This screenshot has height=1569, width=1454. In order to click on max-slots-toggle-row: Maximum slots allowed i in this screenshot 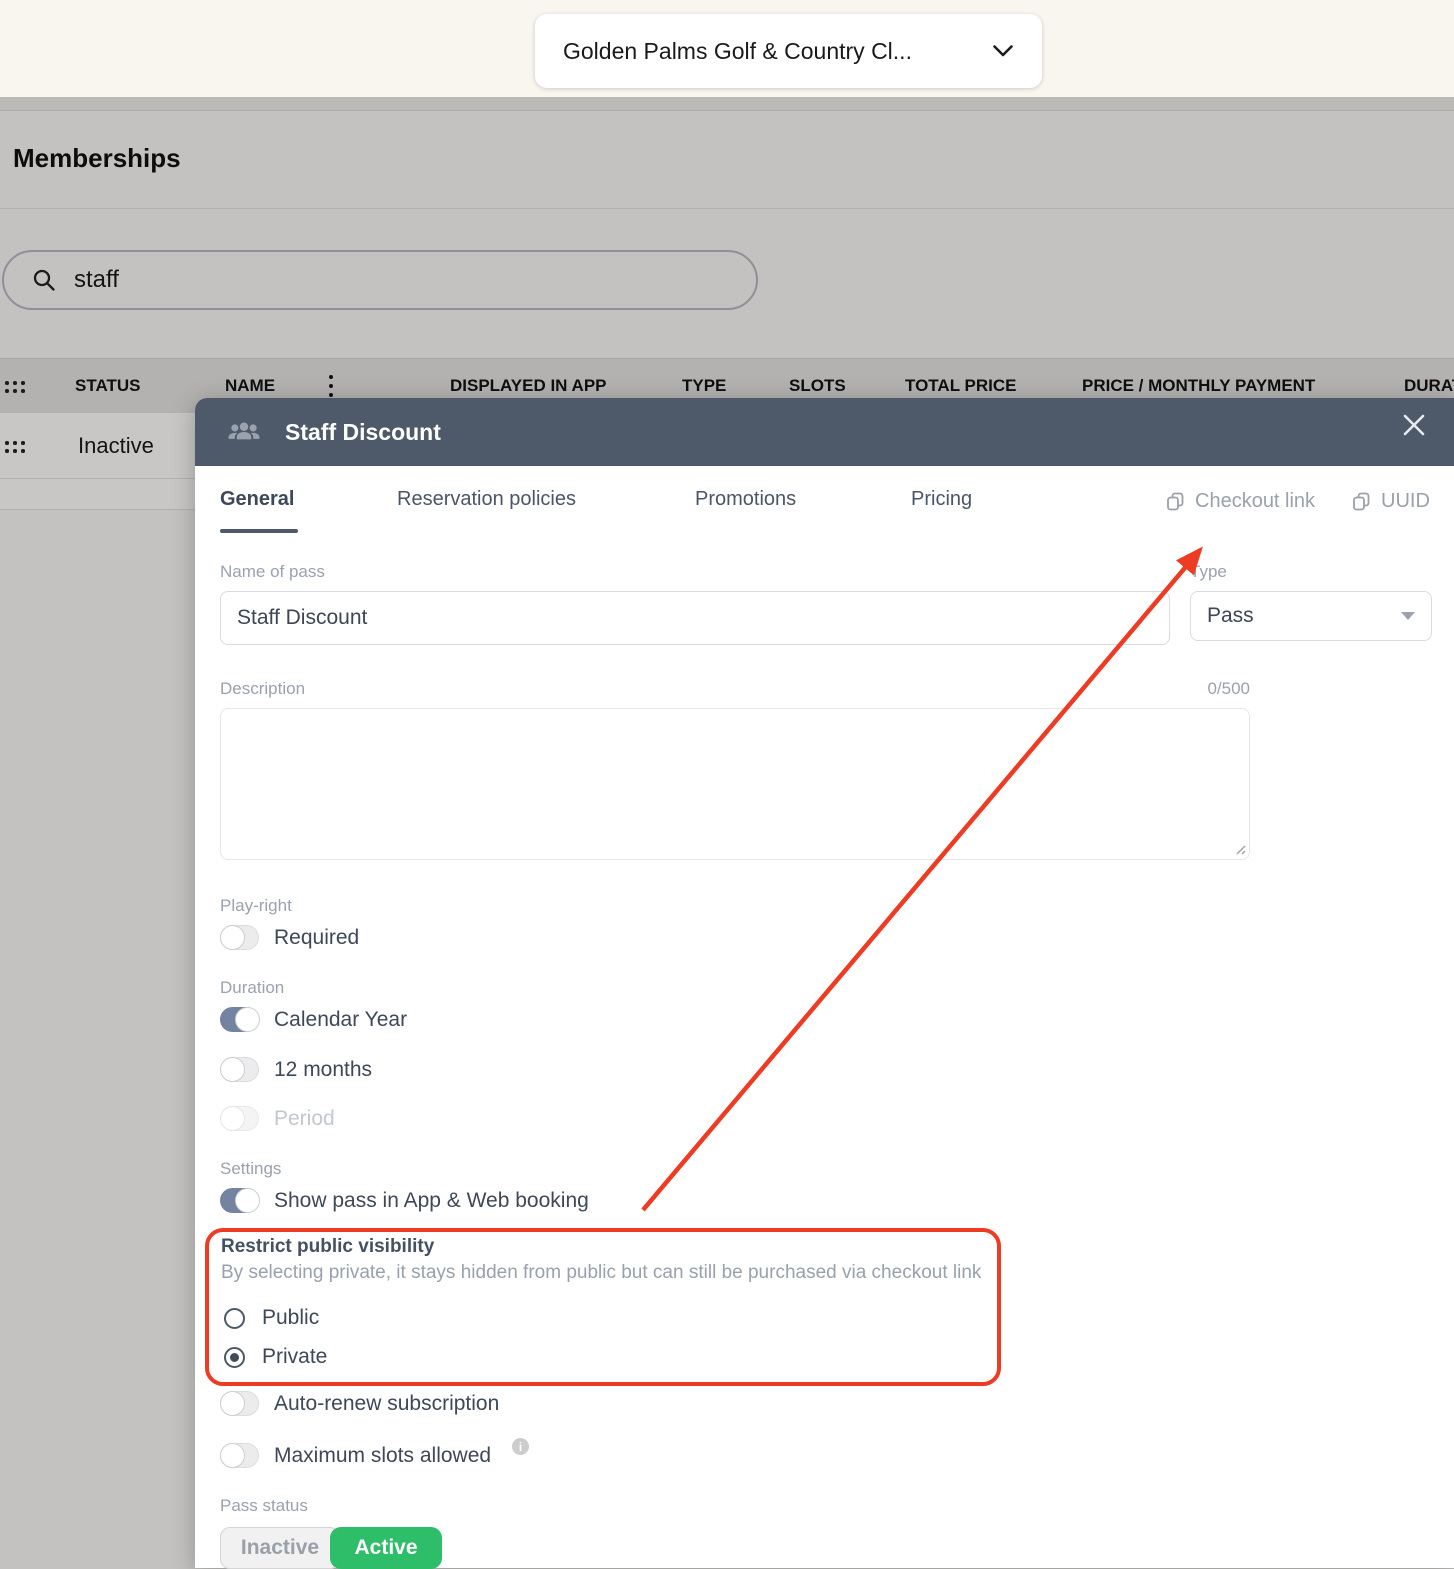, I will do `click(375, 1453)`.